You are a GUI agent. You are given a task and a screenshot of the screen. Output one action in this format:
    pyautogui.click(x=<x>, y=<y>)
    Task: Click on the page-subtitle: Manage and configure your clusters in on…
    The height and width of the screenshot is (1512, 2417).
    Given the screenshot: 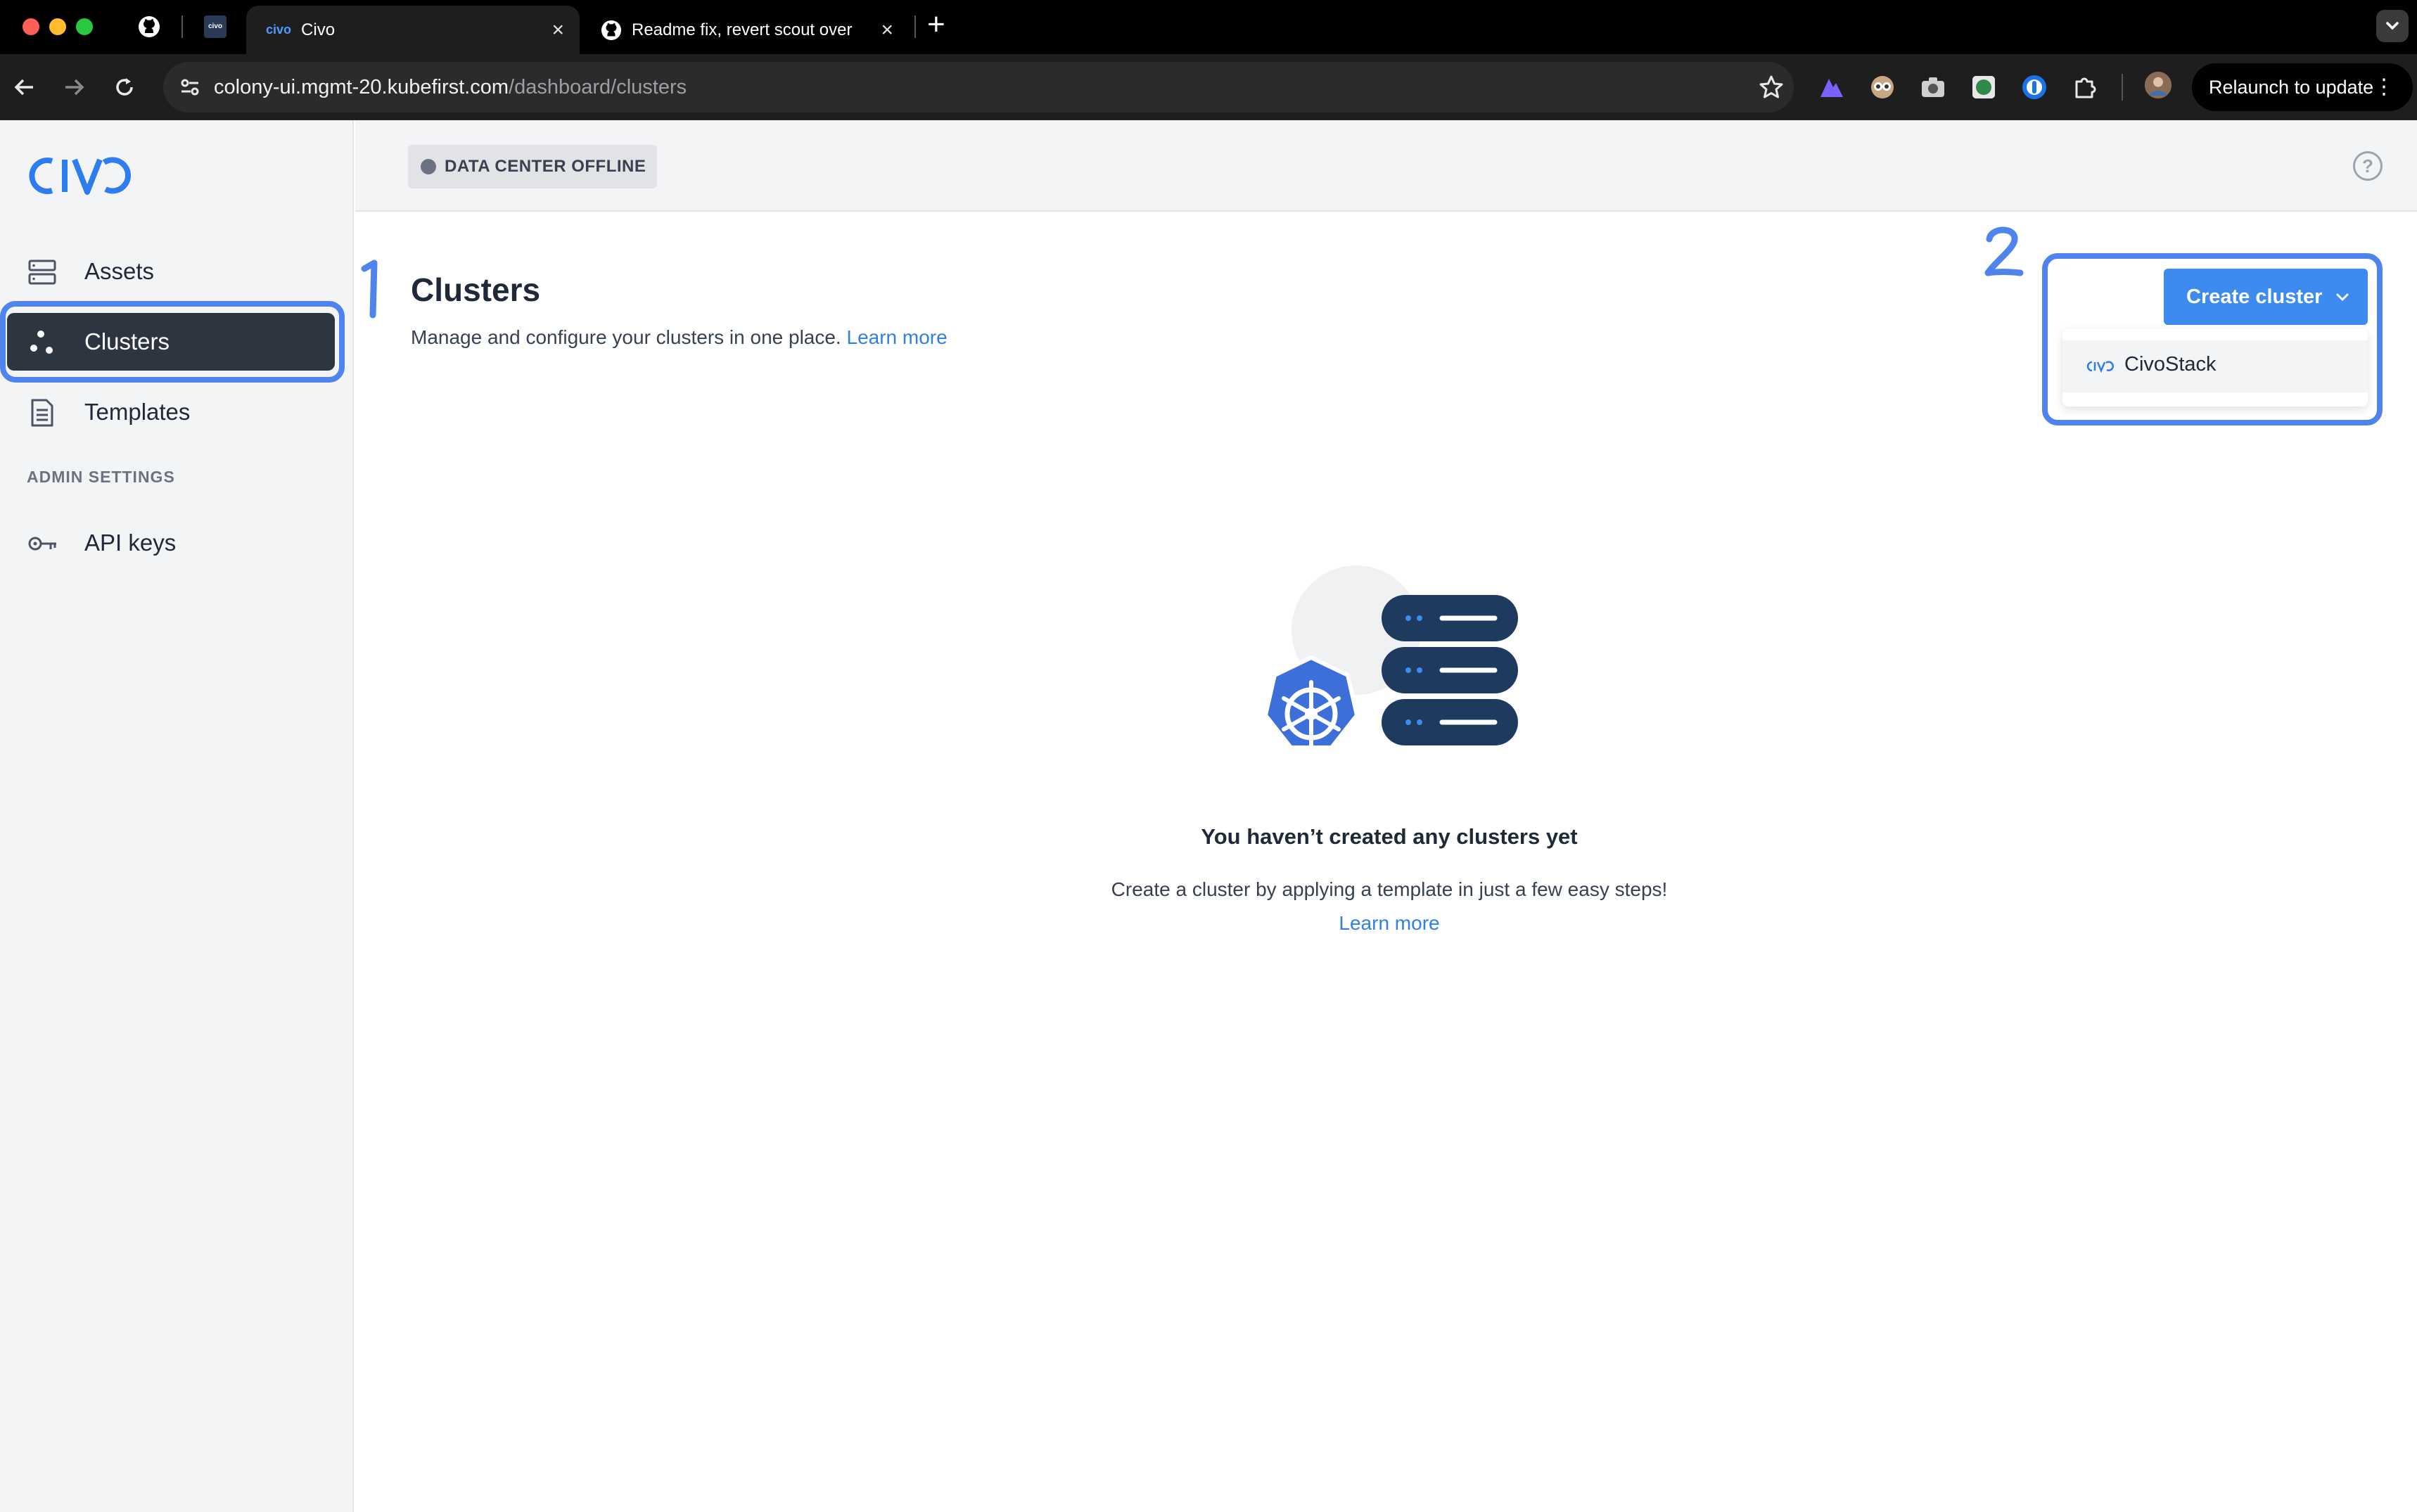 What is the action you would take?
    pyautogui.click(x=679, y=337)
    